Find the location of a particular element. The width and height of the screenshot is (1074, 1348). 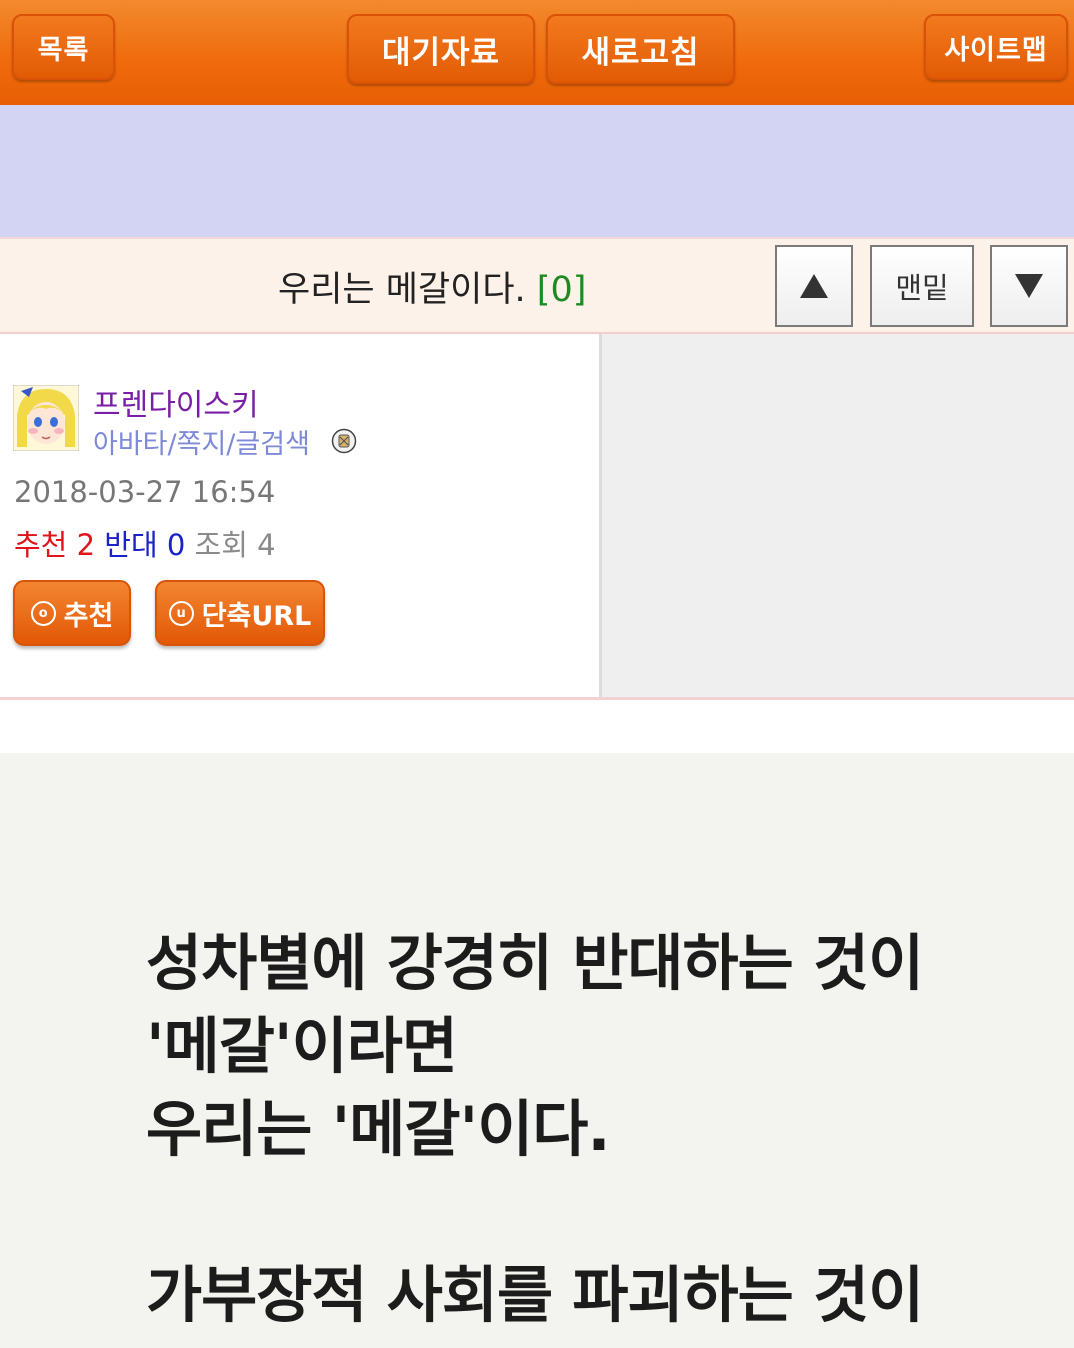

pending-posts-button: 대기자료 is located at coordinates (441, 49).